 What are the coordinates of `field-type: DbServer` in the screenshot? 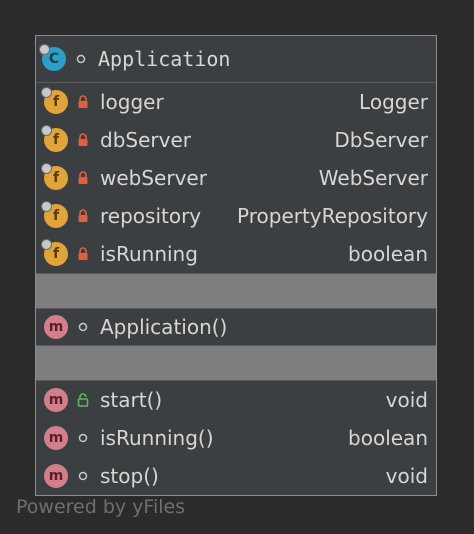 It's located at (381, 140).